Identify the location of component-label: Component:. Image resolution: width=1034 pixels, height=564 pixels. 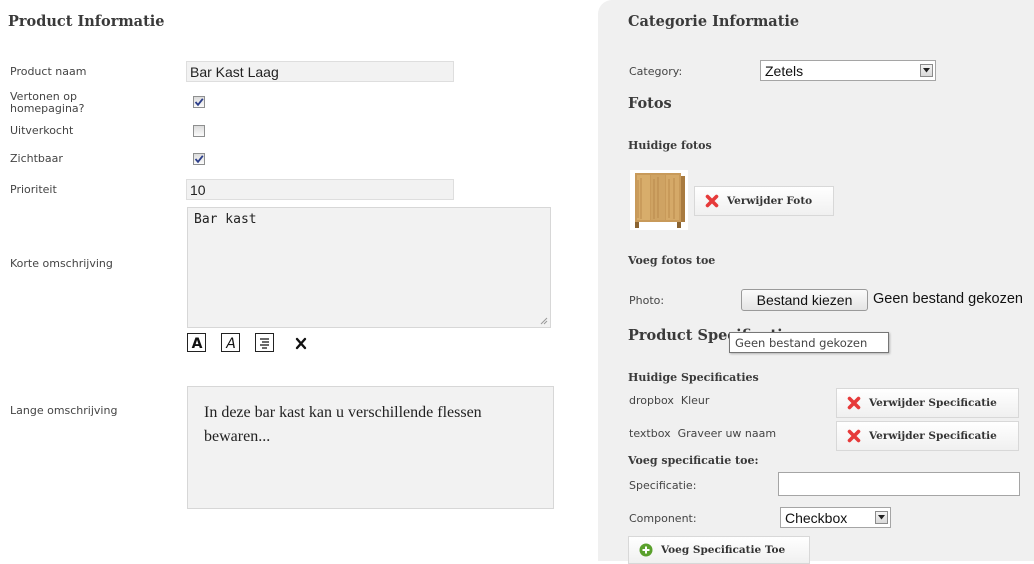
(663, 518).